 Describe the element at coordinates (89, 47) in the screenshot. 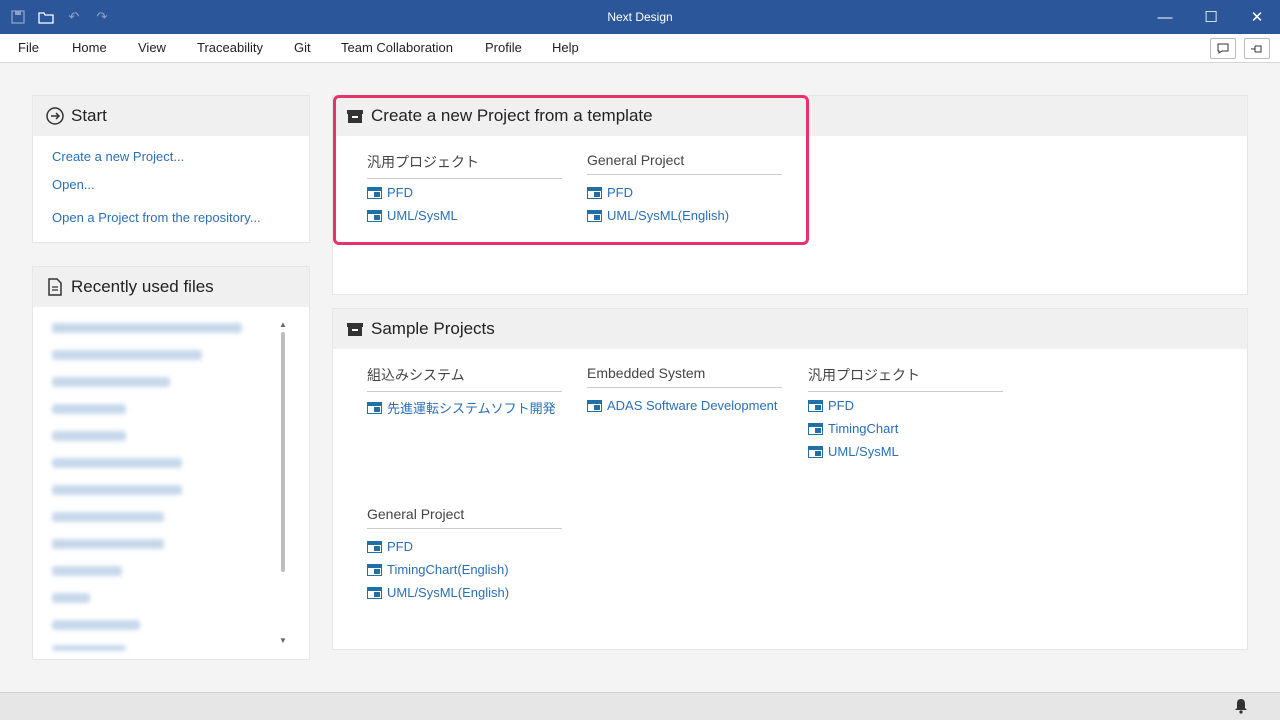

I see `menu-home: Home` at that location.